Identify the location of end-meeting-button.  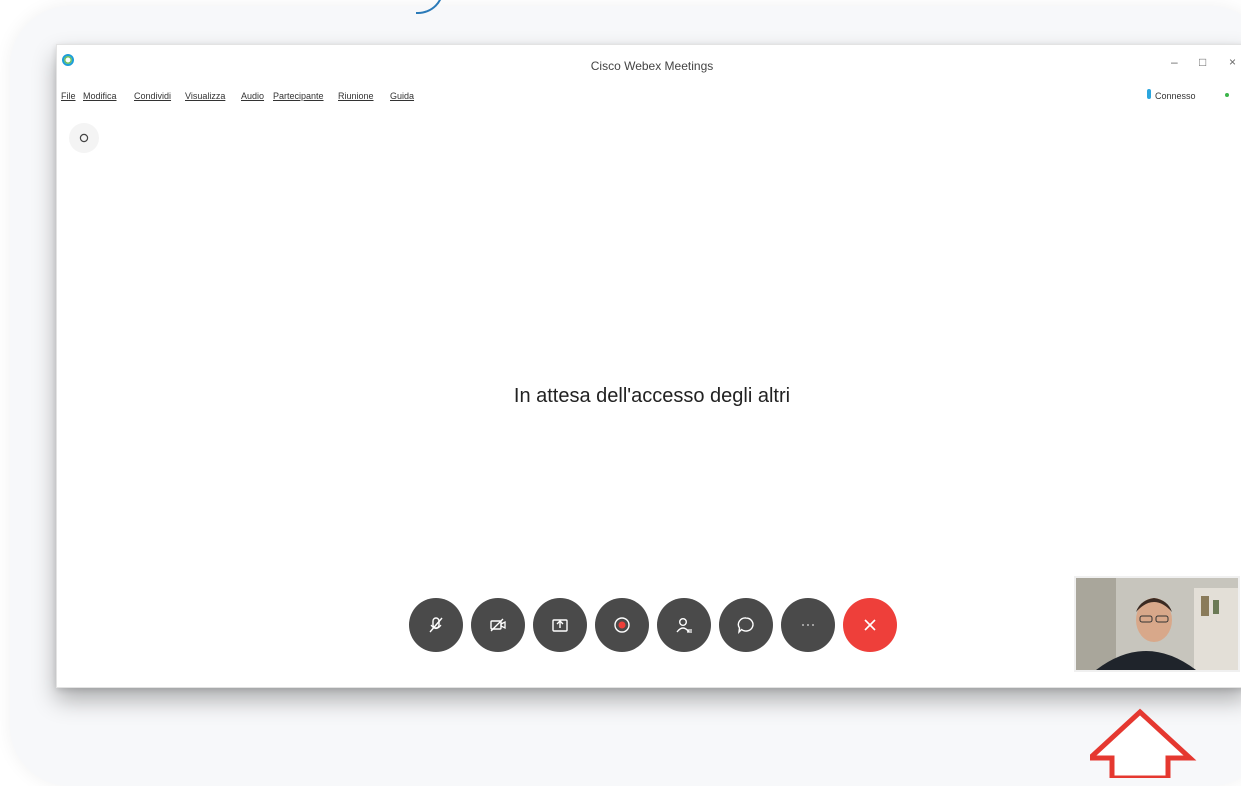
(870, 625).